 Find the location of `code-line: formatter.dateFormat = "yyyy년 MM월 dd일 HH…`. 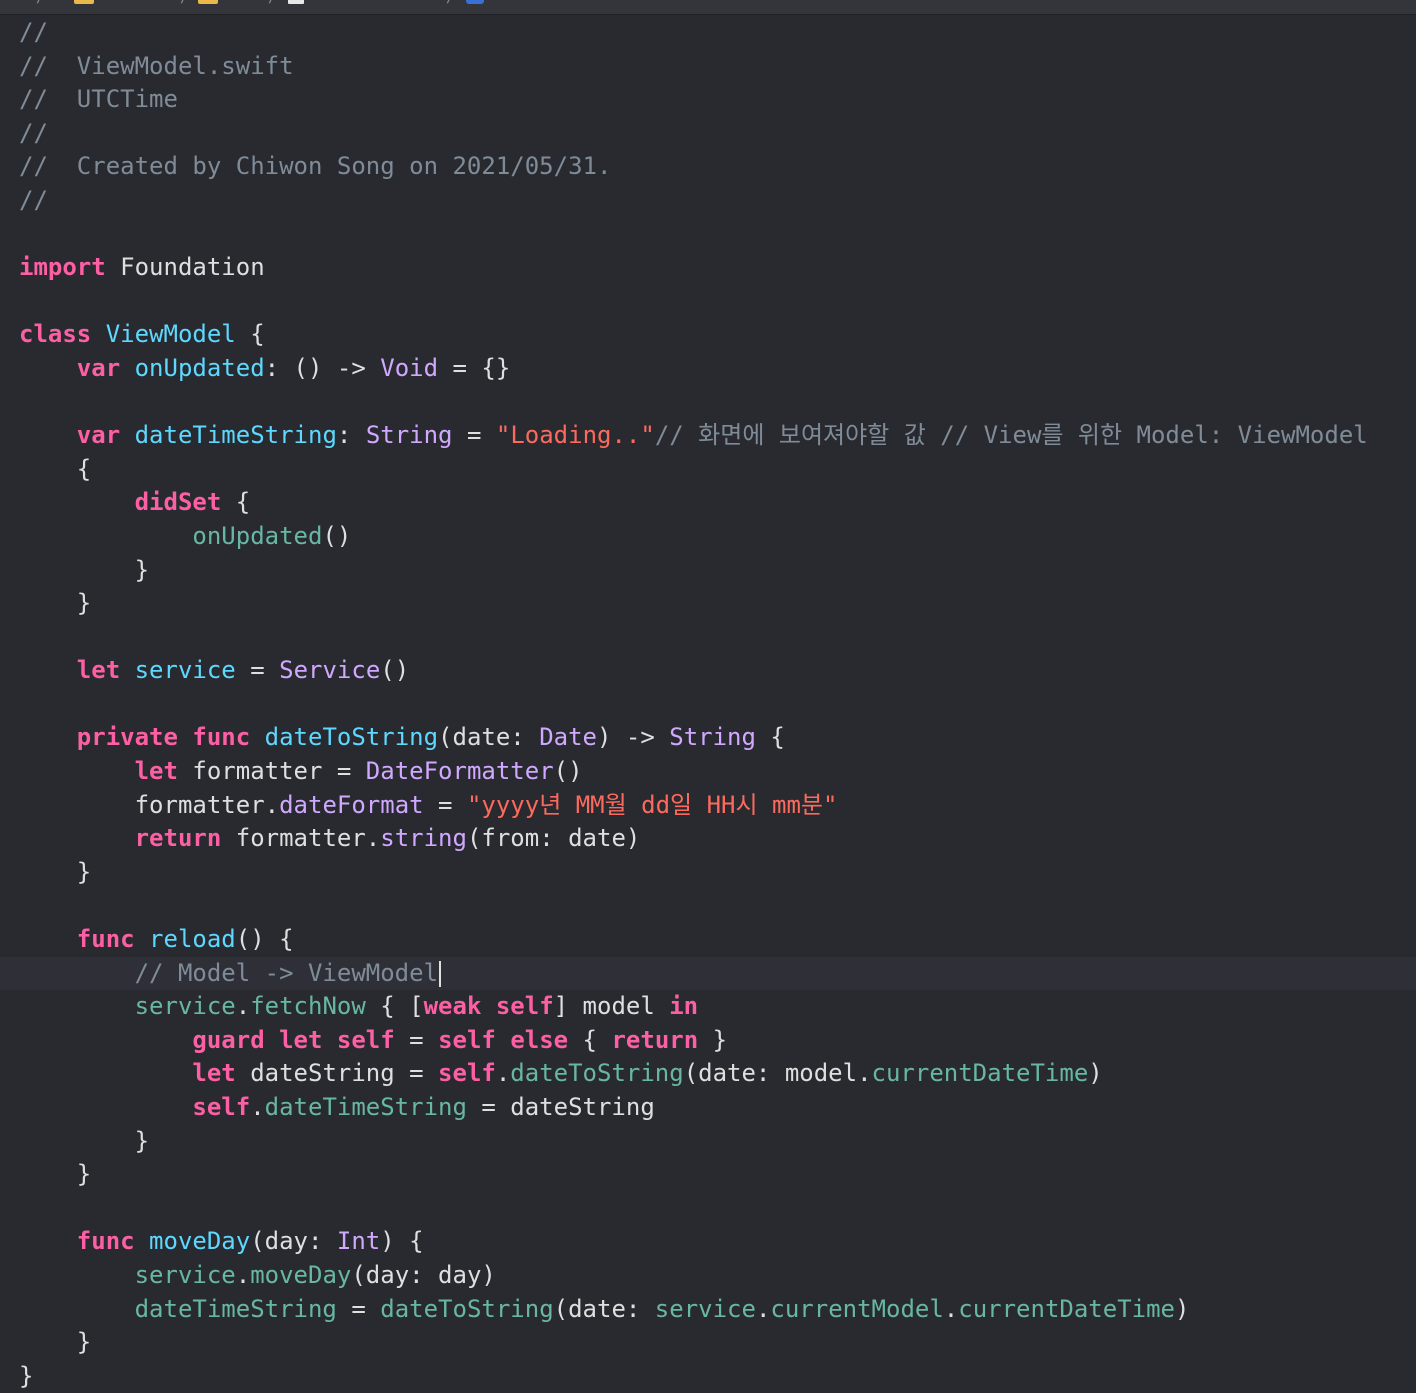

code-line: formatter.dateFormat = "yyyy년 MM월 dd일 HH… is located at coordinates (708, 806).